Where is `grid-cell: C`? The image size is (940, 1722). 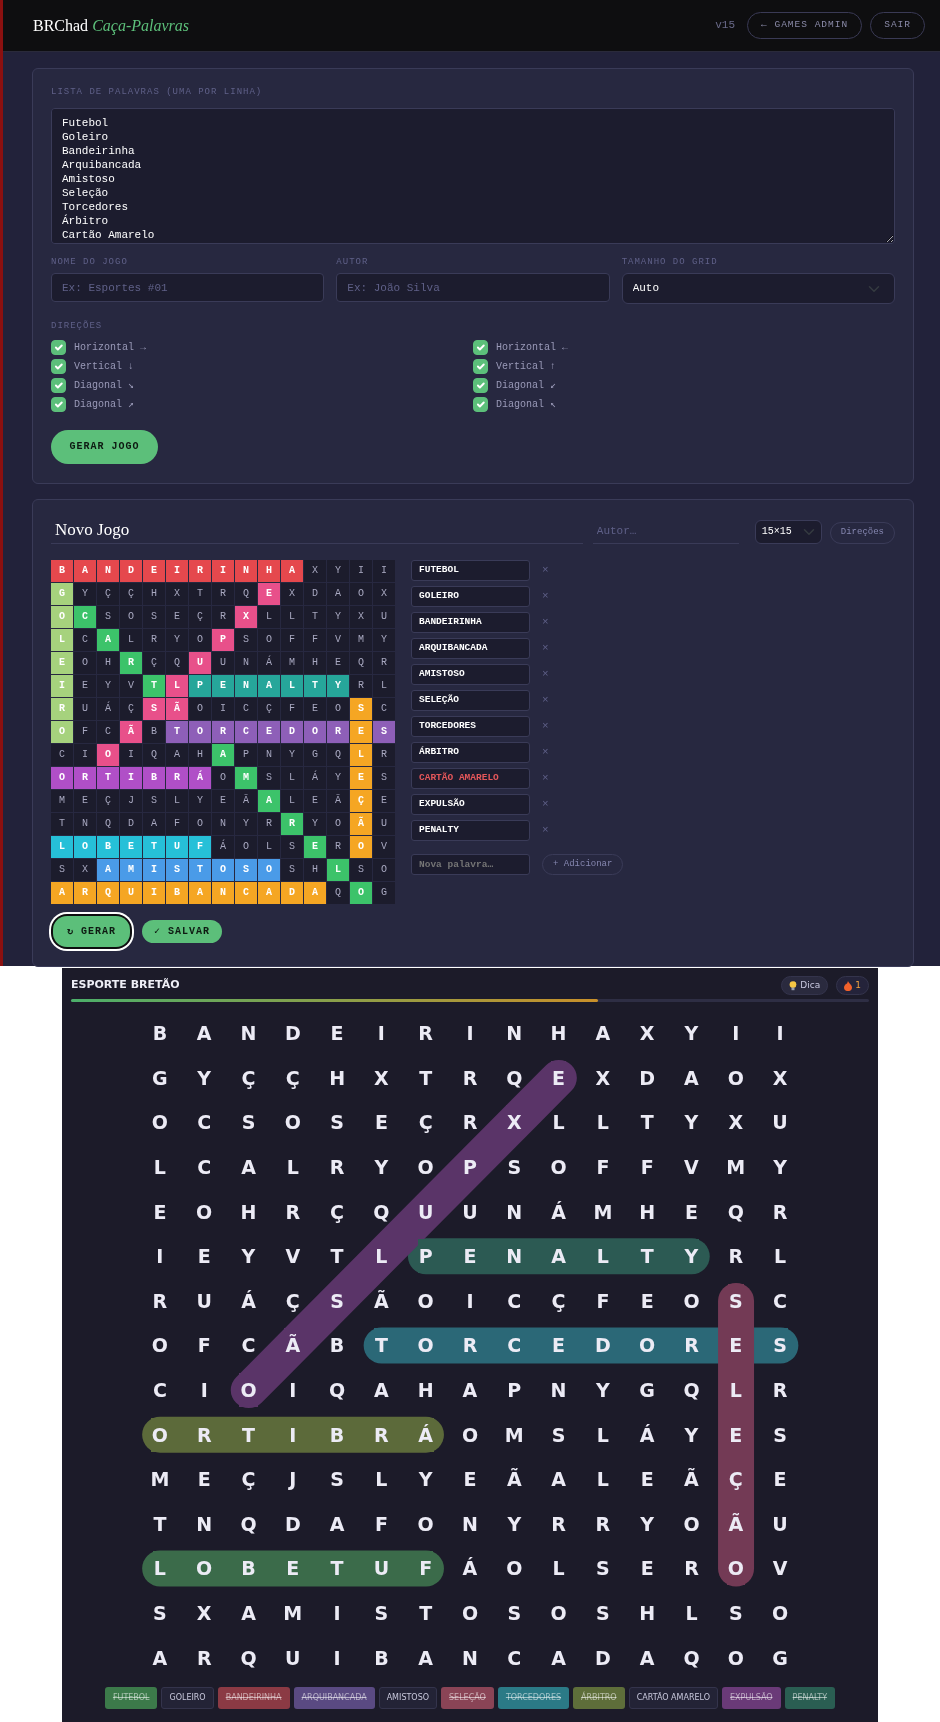
grid-cell: C is located at coordinates (85, 639).